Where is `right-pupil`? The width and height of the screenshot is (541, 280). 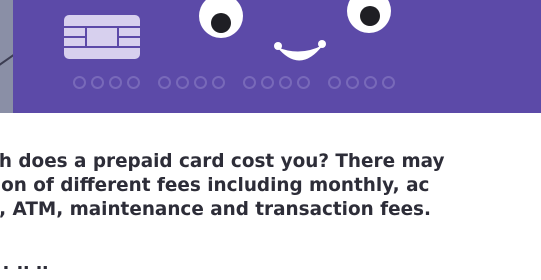 right-pupil is located at coordinates (370, 16).